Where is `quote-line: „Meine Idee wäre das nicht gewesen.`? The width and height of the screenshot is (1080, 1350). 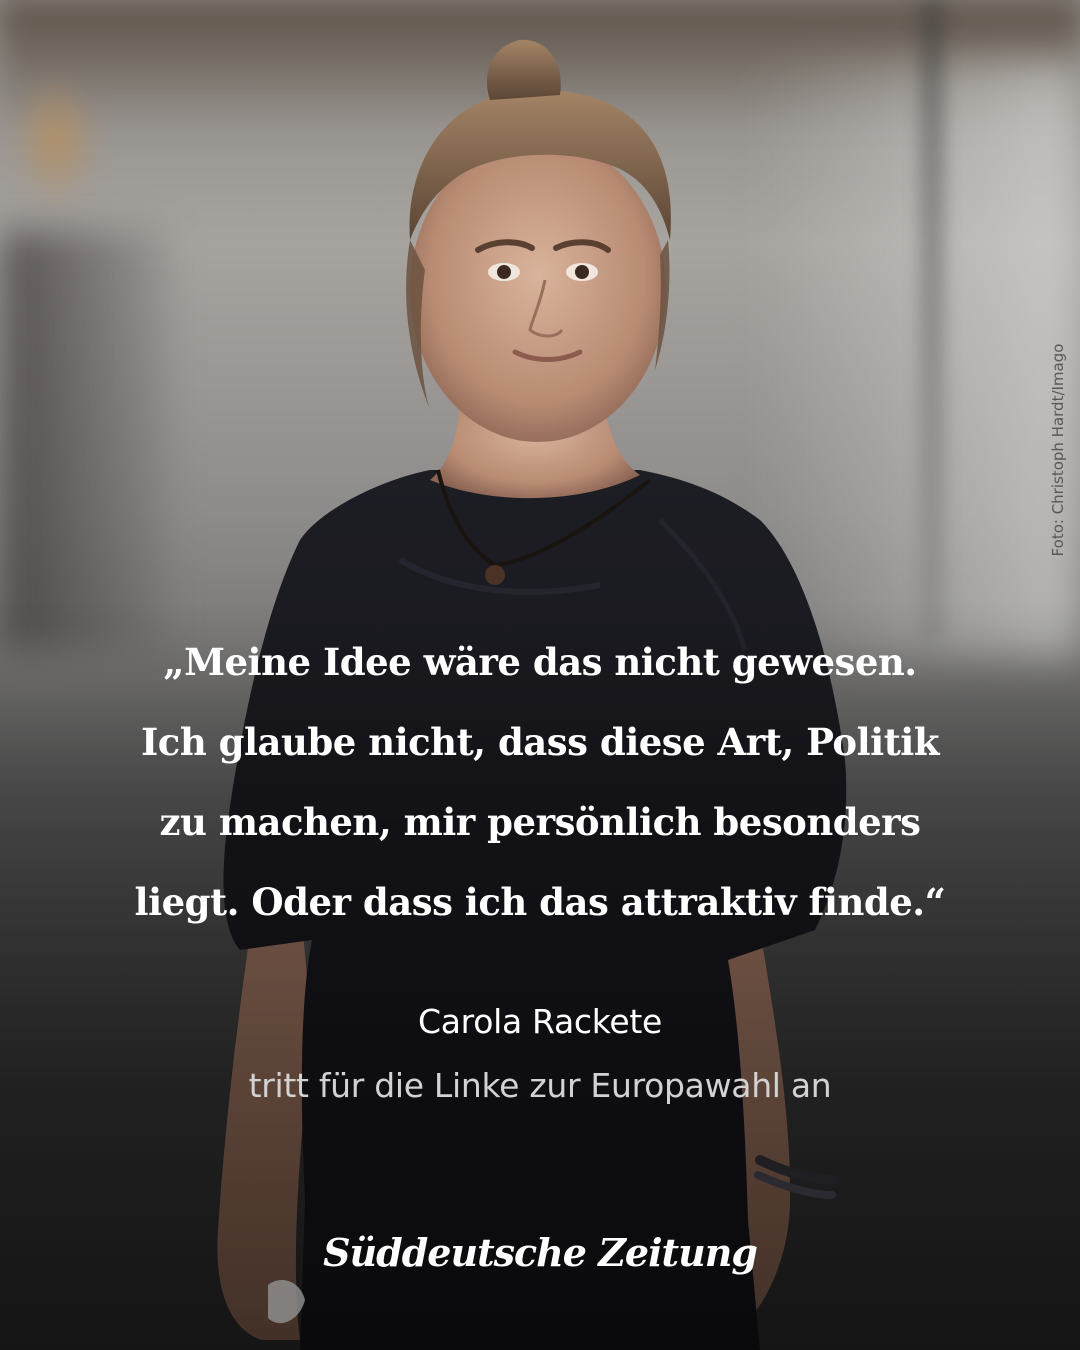 quote-line: „Meine Idee wäre das nicht gewesen. is located at coordinates (540, 662).